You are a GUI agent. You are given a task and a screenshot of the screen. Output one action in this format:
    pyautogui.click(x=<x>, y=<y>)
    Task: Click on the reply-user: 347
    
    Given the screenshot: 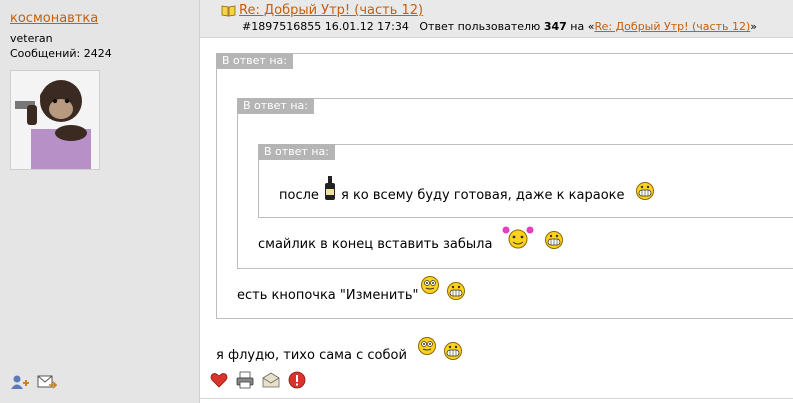 What is the action you would take?
    pyautogui.click(x=555, y=26)
    